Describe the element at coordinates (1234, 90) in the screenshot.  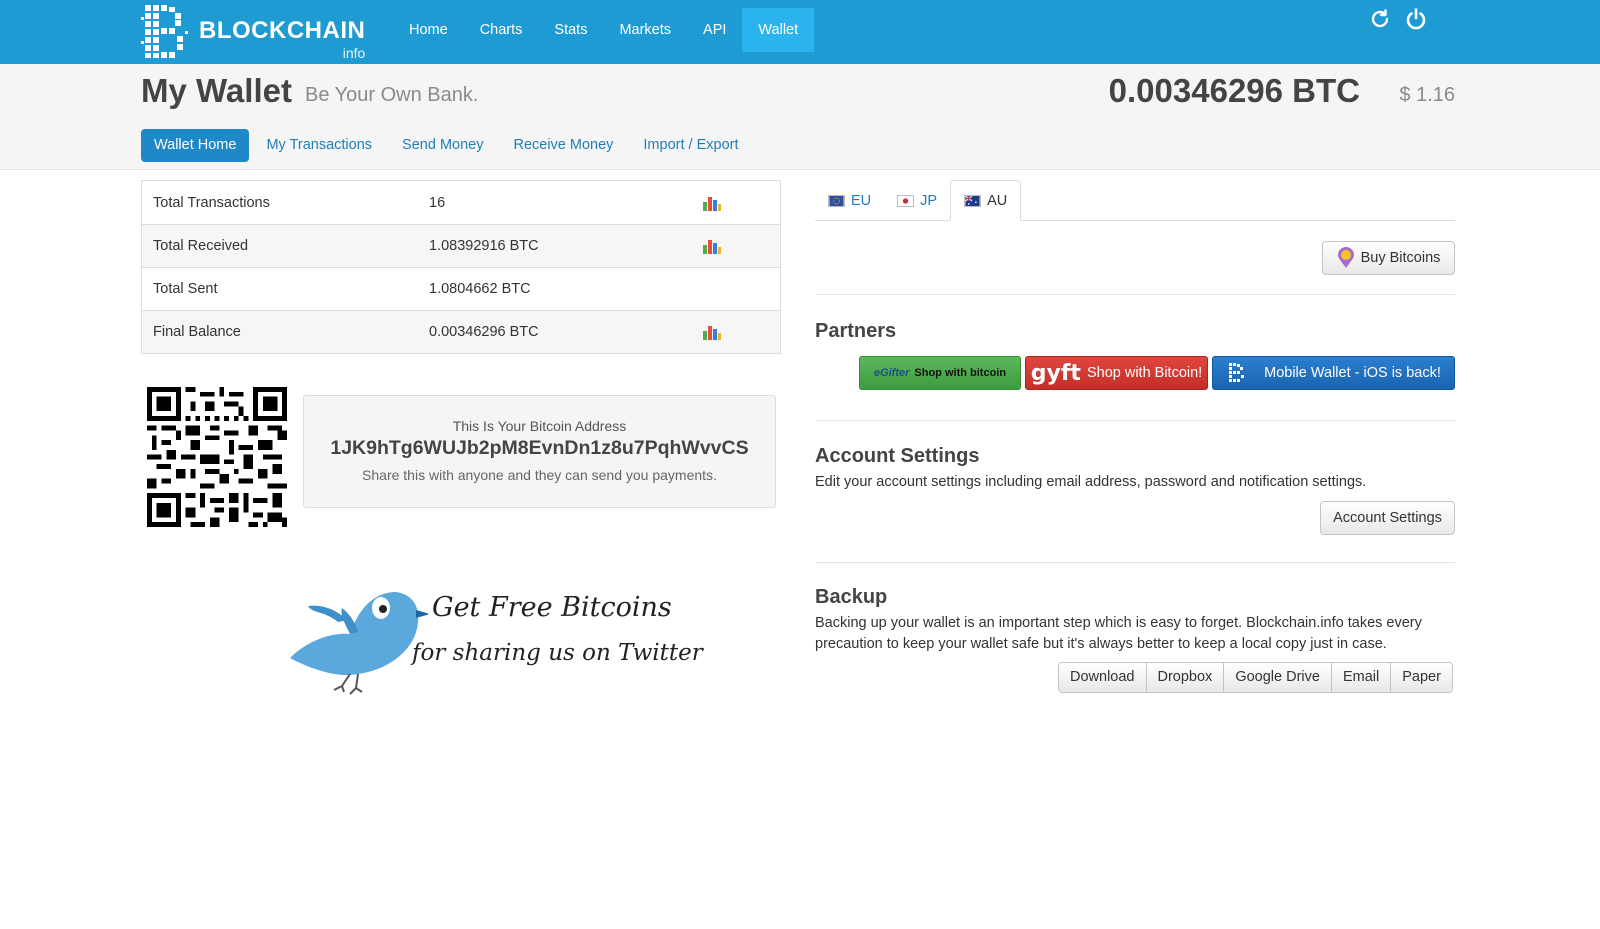
I see `balance-btc: 0.00346296 BTC` at that location.